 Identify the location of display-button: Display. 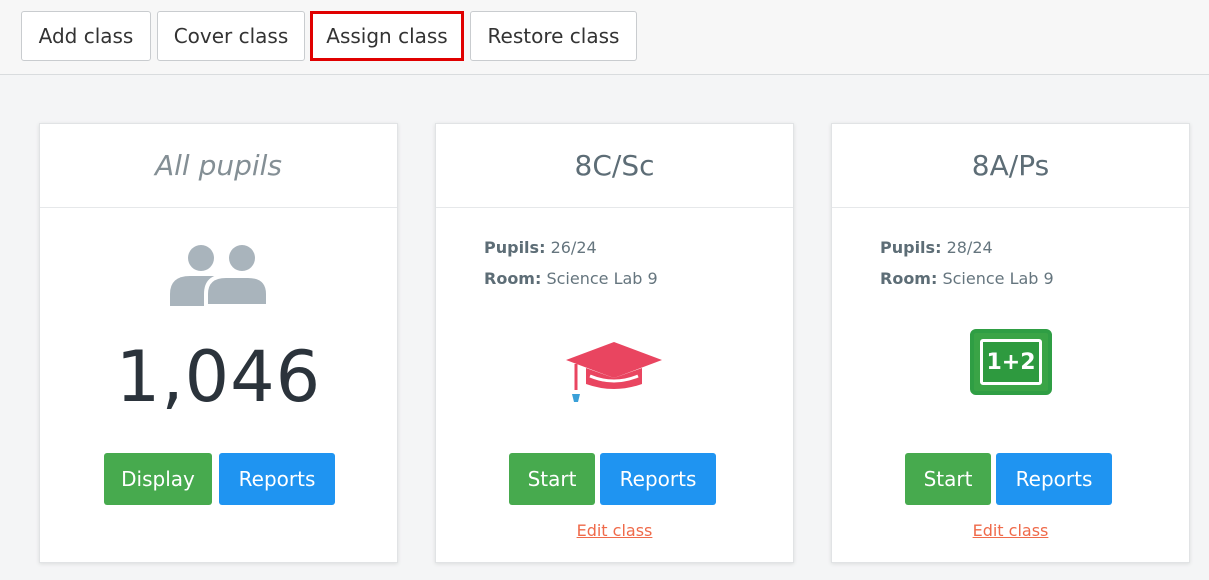
(158, 479).